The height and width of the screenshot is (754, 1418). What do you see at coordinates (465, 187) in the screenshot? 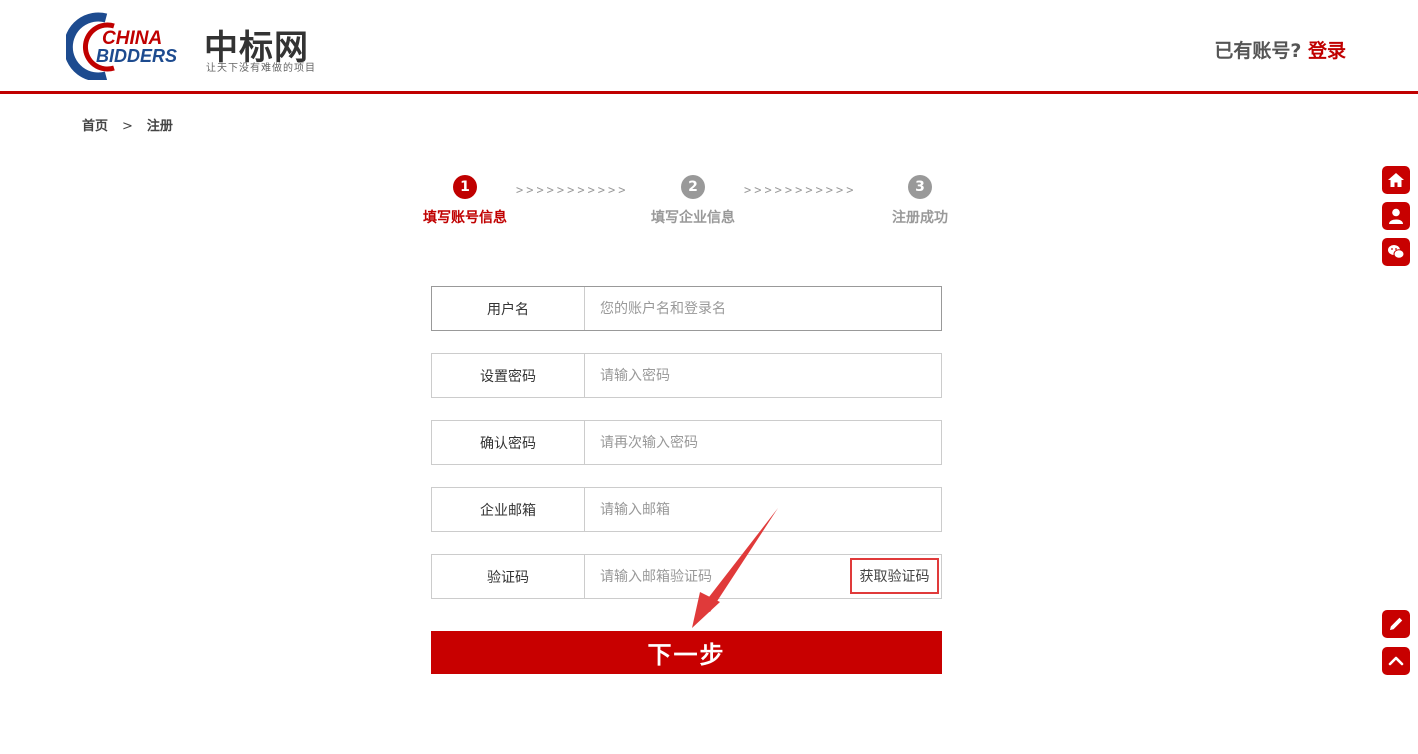
I see `step-number: 1` at bounding box center [465, 187].